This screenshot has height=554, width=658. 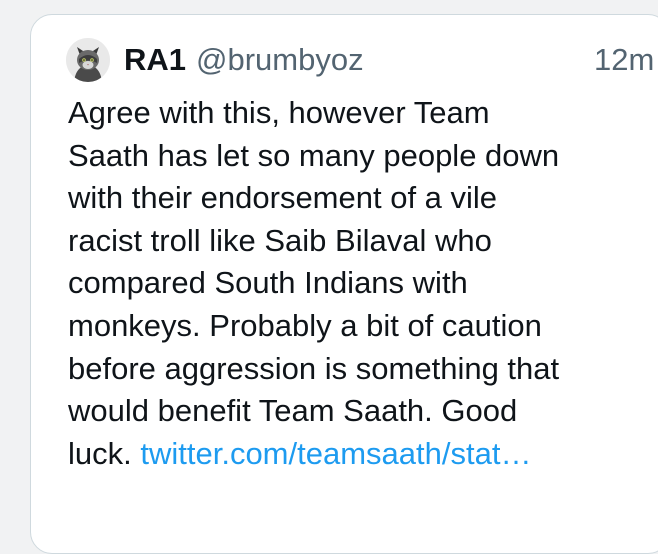 What do you see at coordinates (155, 60) in the screenshot?
I see `display-name: RA1` at bounding box center [155, 60].